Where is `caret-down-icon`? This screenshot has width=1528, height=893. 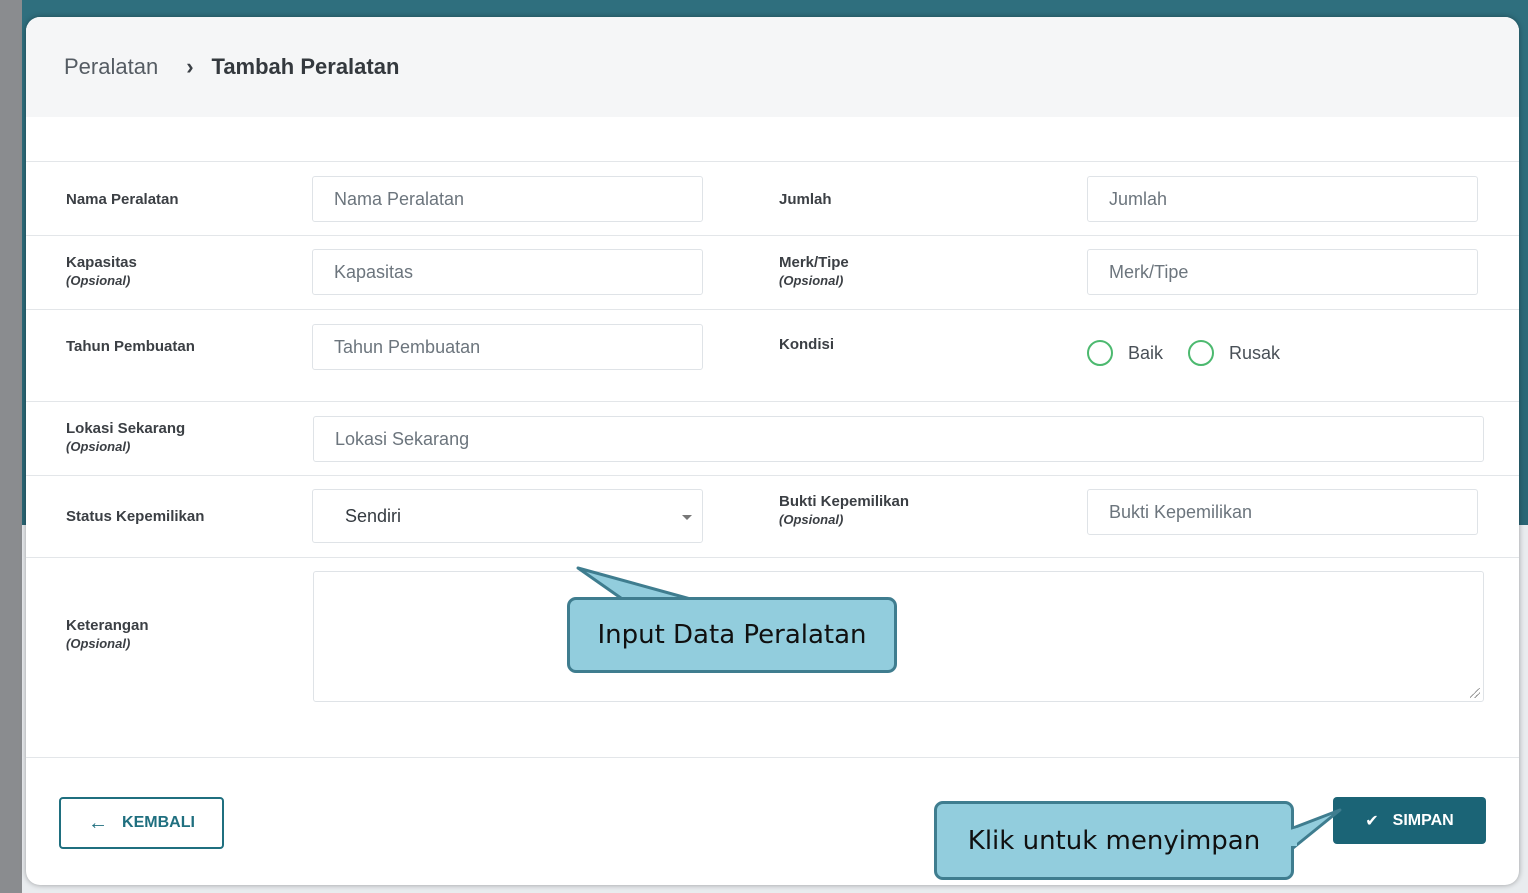
caret-down-icon is located at coordinates (687, 517).